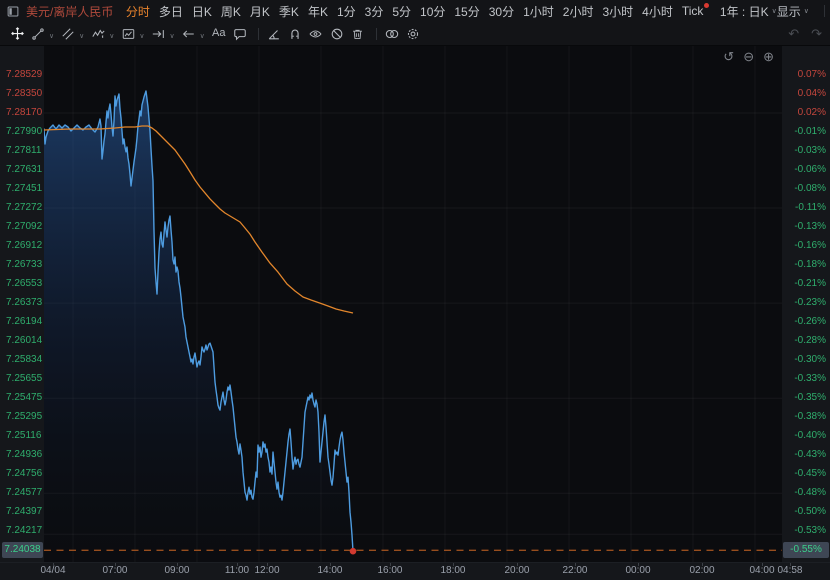  I want to click on ban-drawings-tool, so click(337, 33).